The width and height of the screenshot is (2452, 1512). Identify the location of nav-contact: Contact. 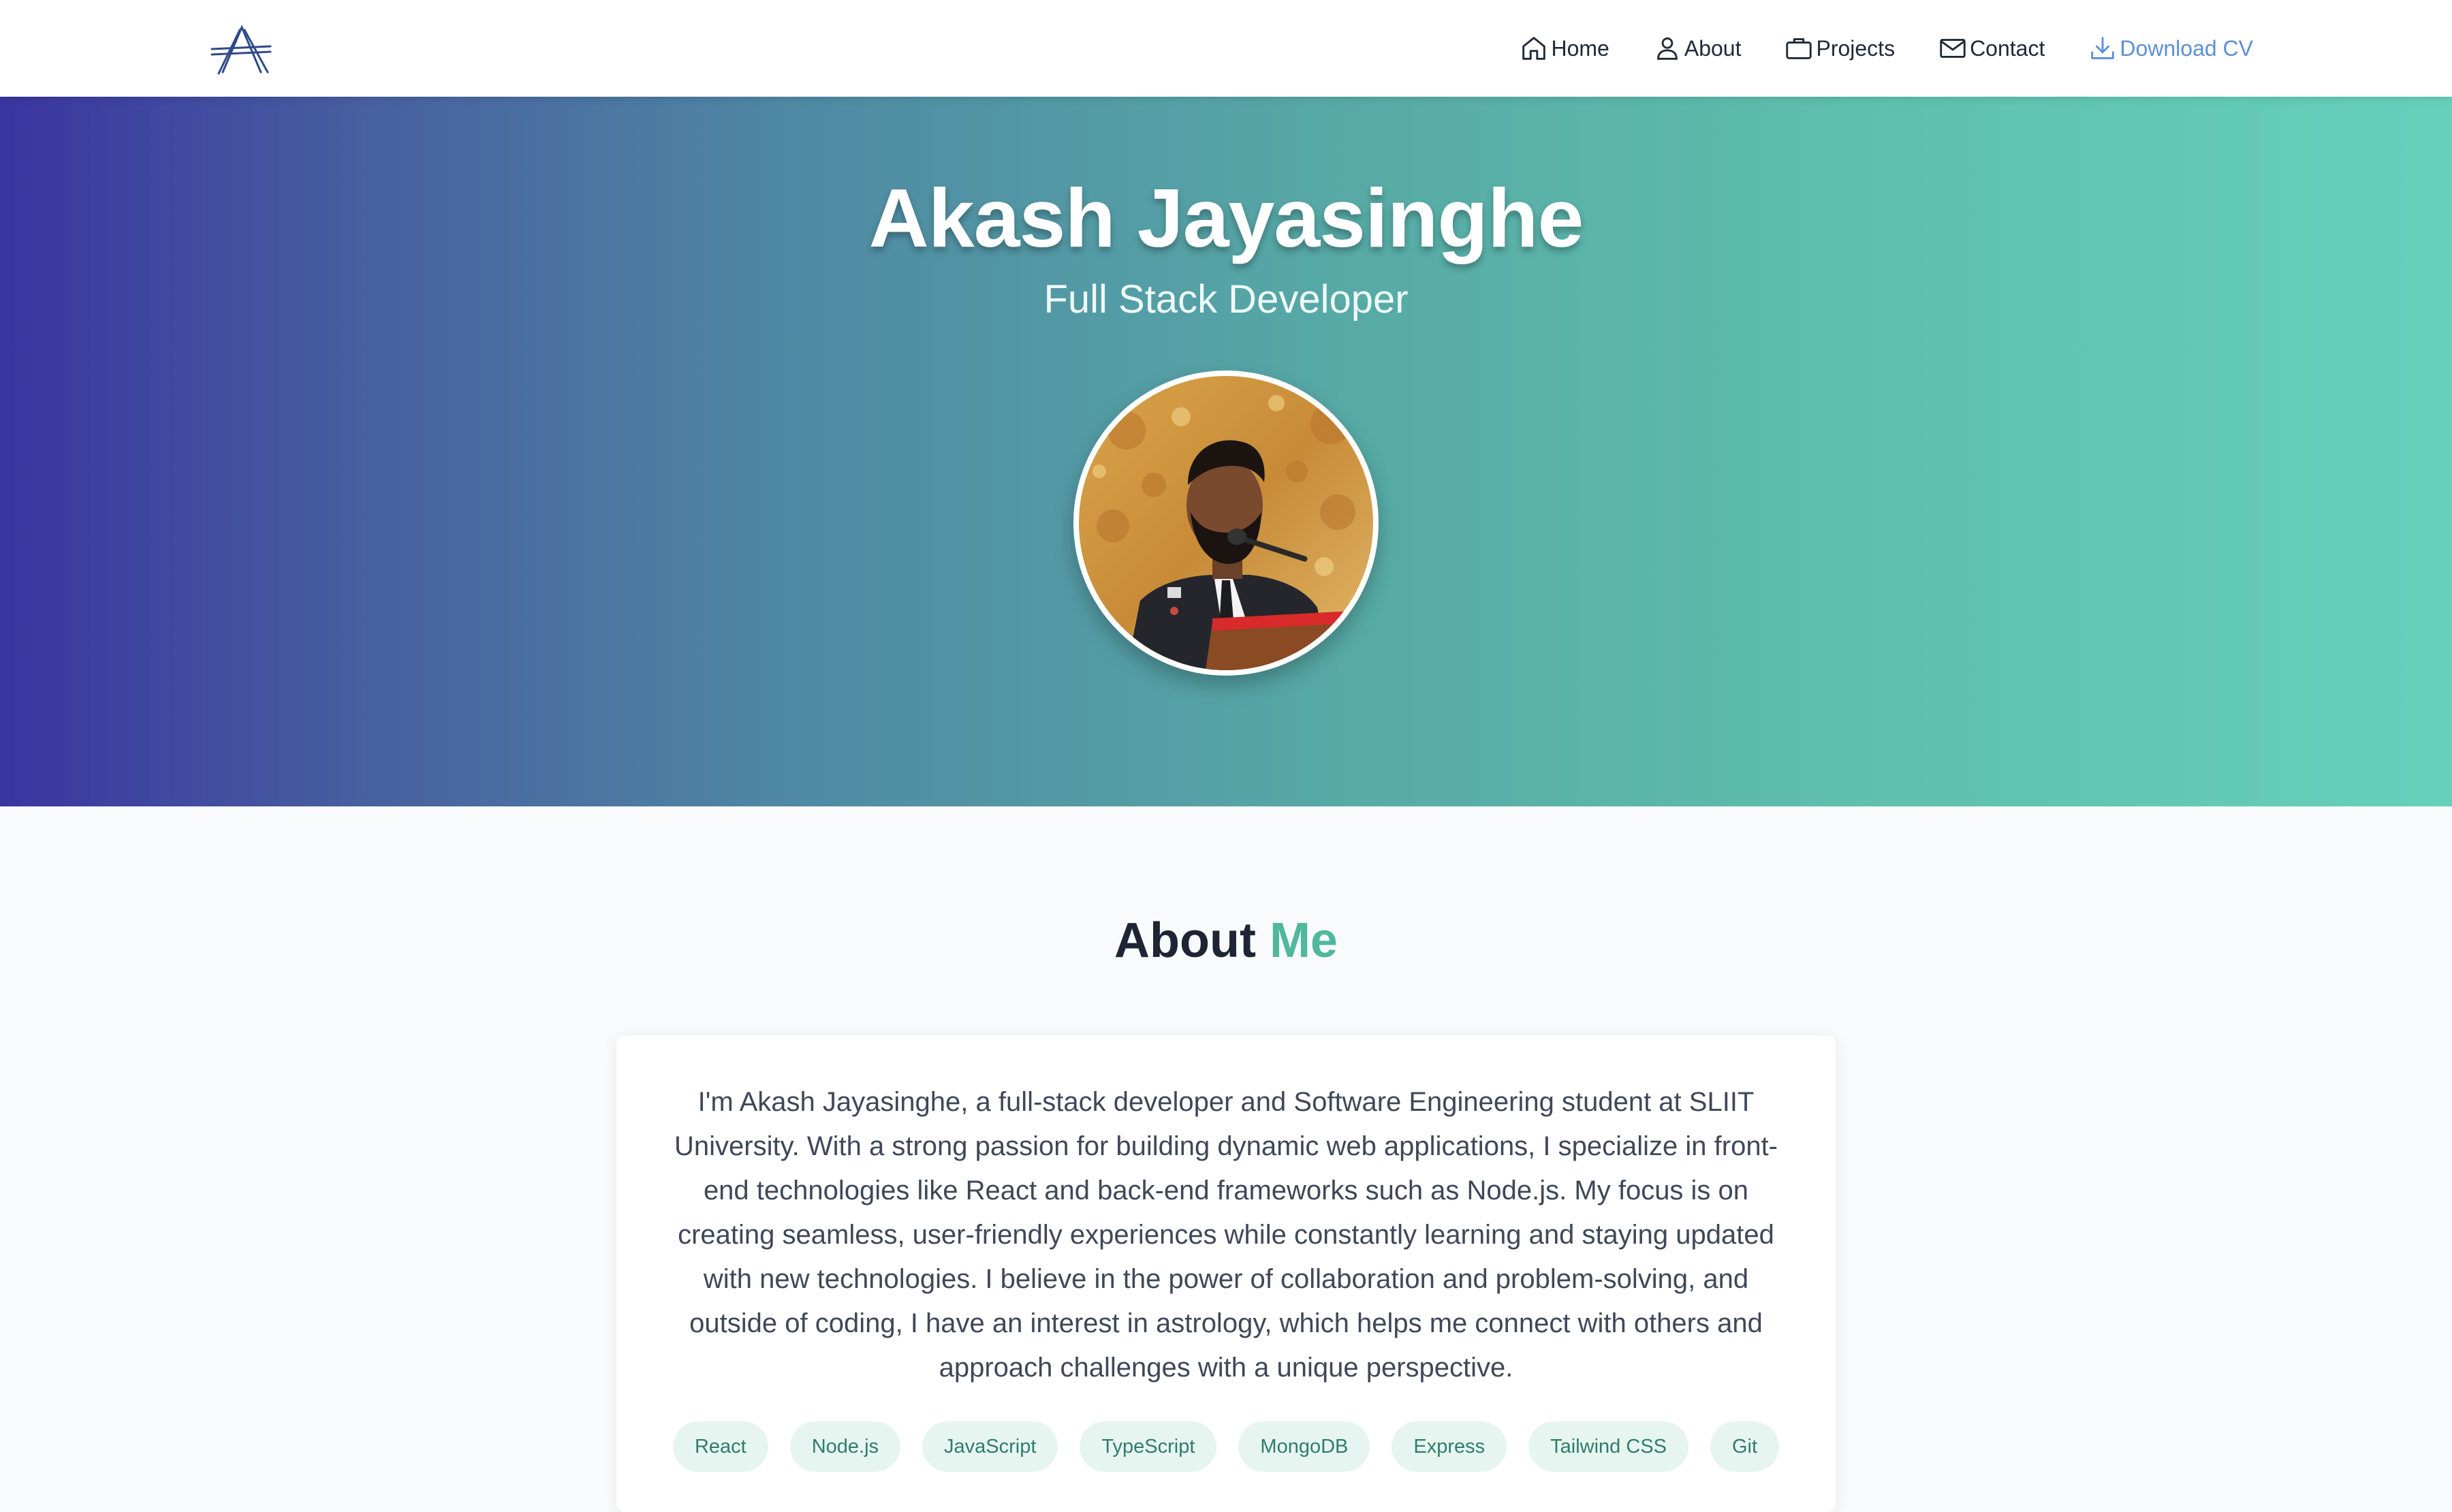
(1991, 48).